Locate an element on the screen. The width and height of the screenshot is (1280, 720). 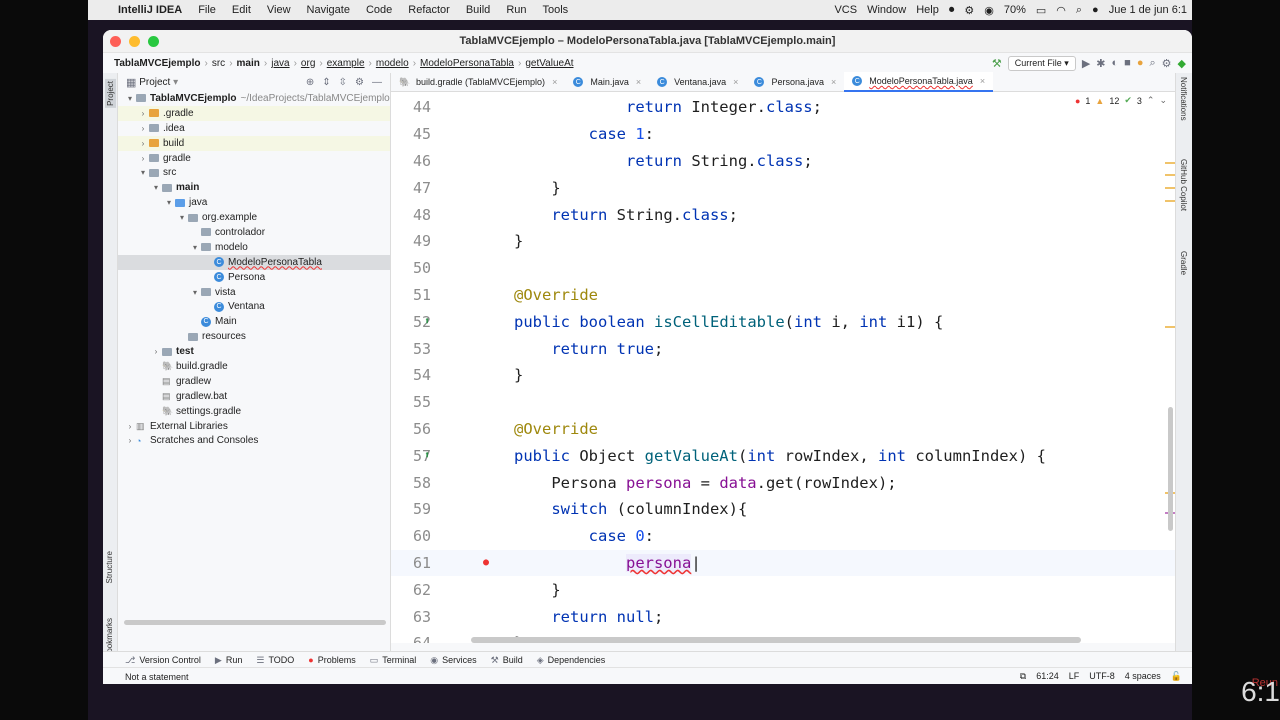
tree-row: C Main is located at coordinates (254, 321).